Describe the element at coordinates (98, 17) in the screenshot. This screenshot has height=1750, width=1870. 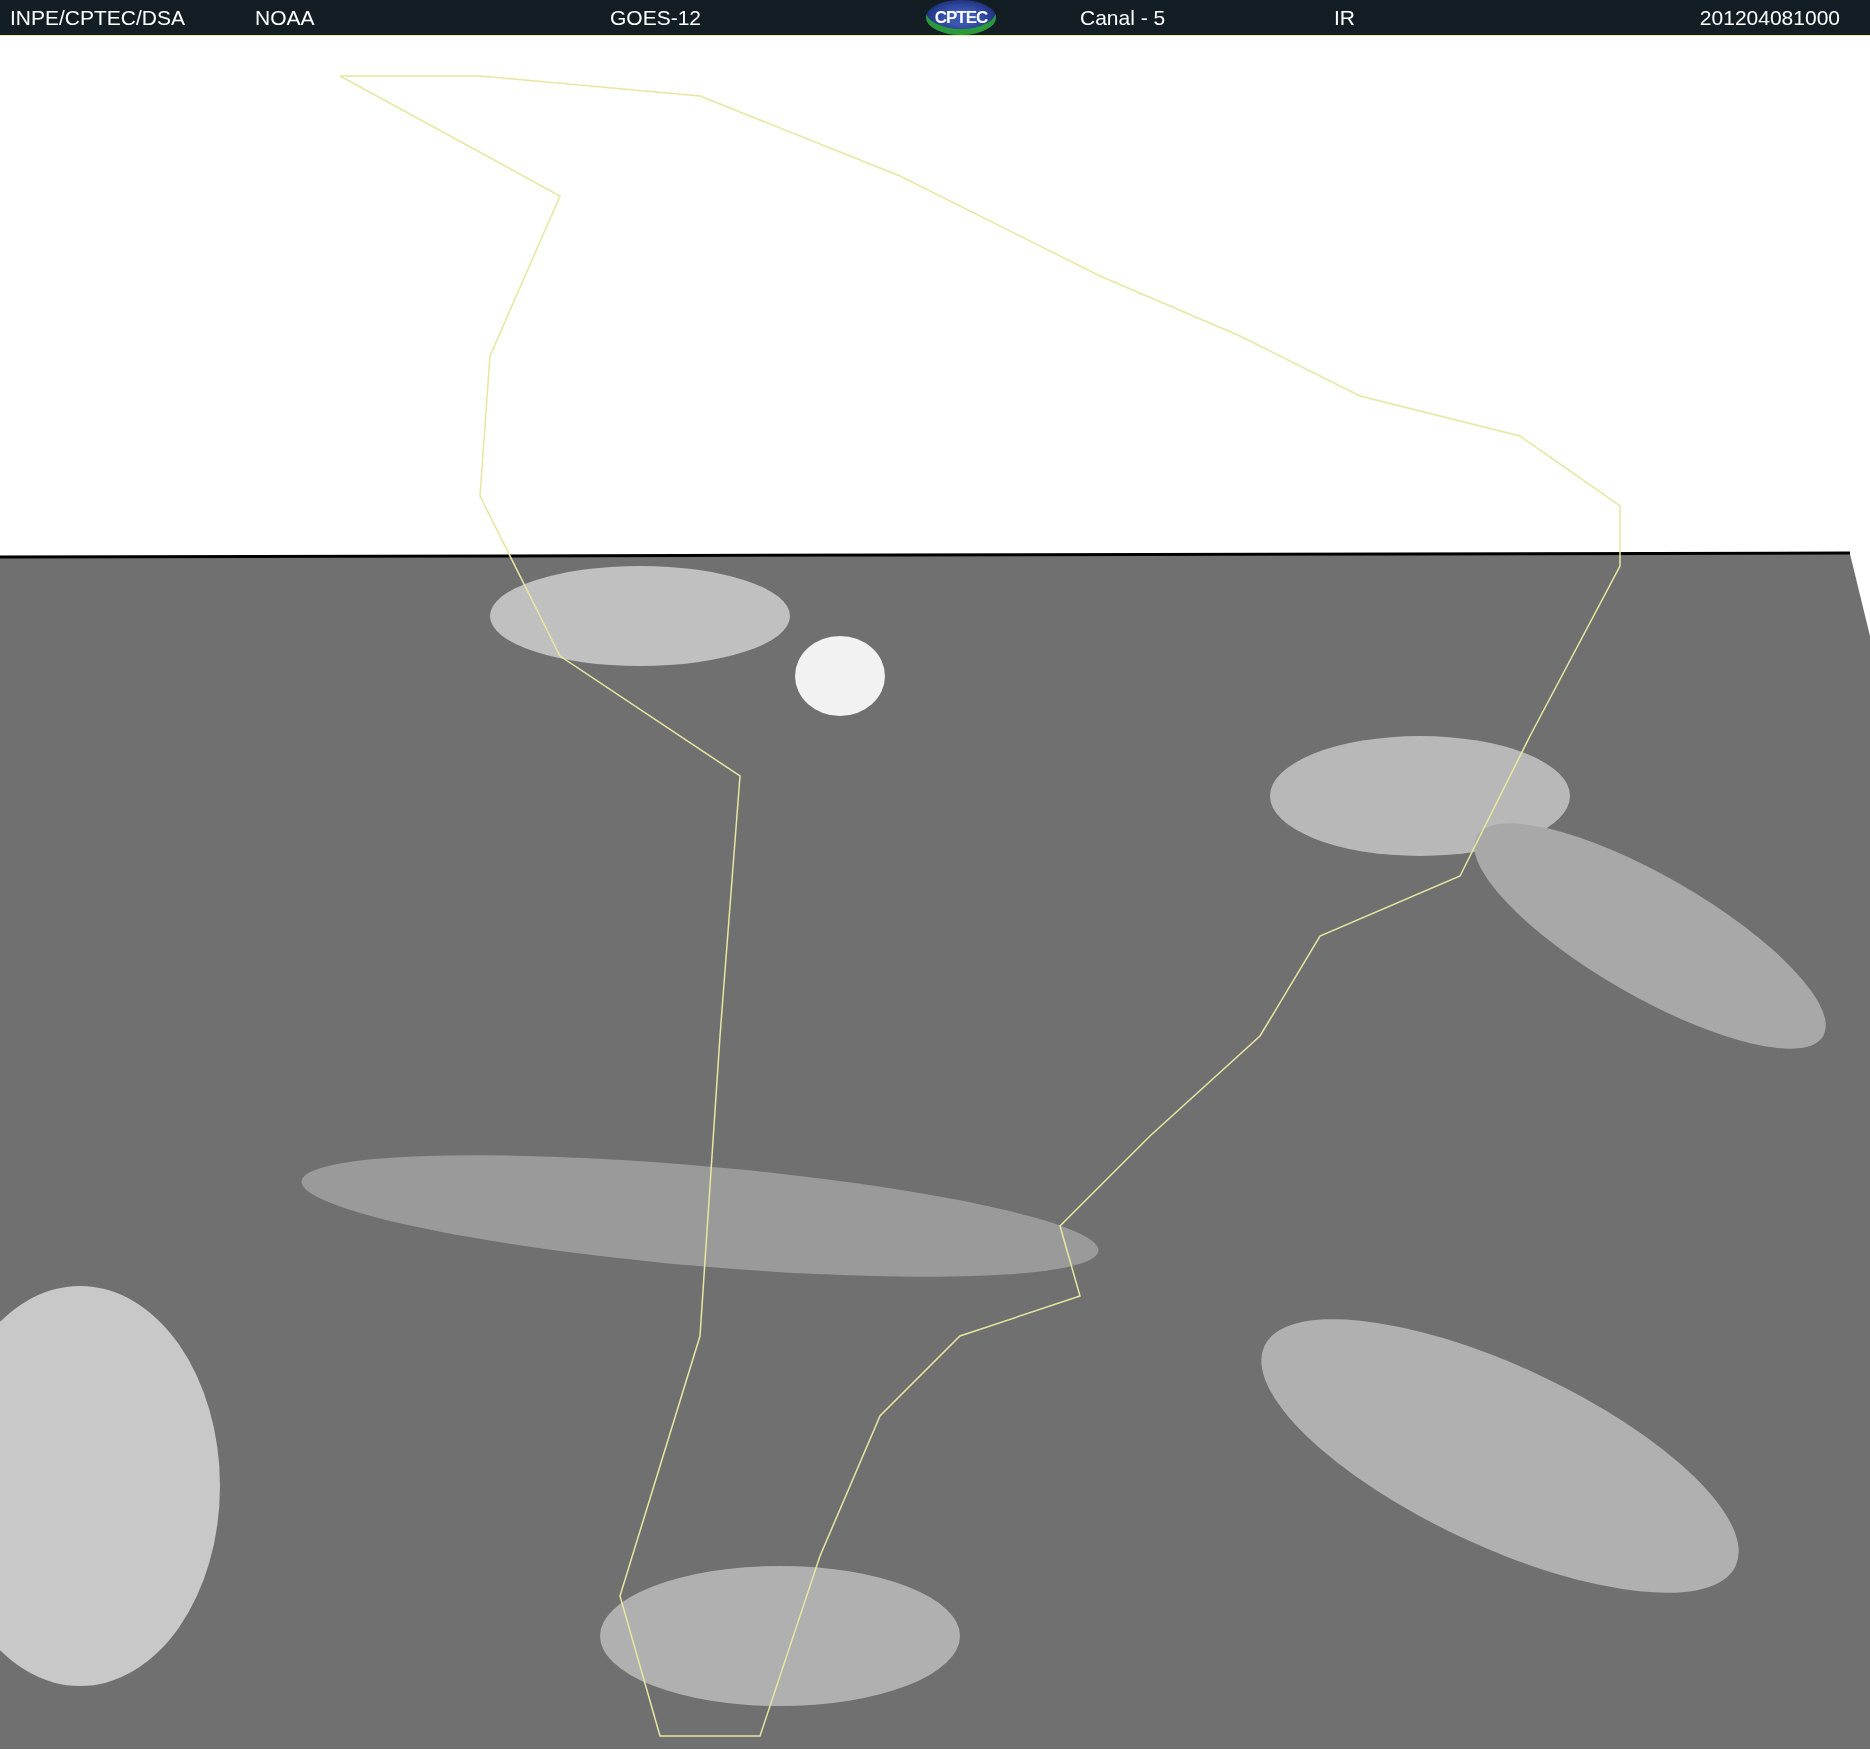
I see `source-label: INPE/CPTEC/DSA` at that location.